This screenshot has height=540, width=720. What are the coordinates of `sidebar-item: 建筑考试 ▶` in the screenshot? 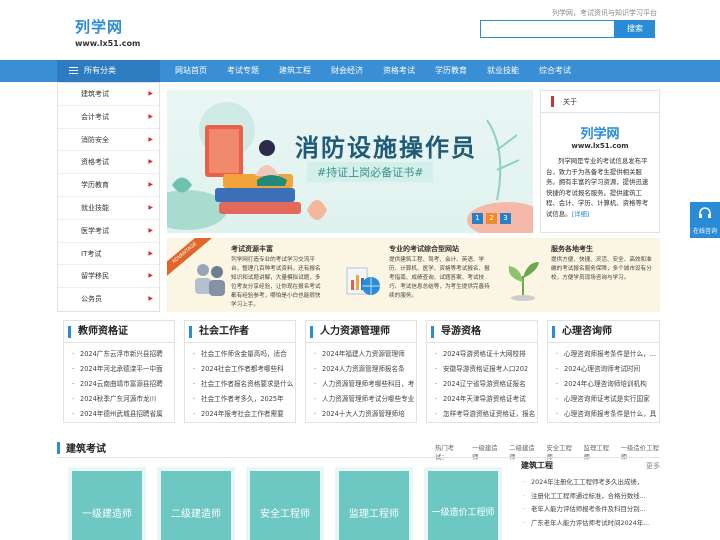 It's located at (108, 94).